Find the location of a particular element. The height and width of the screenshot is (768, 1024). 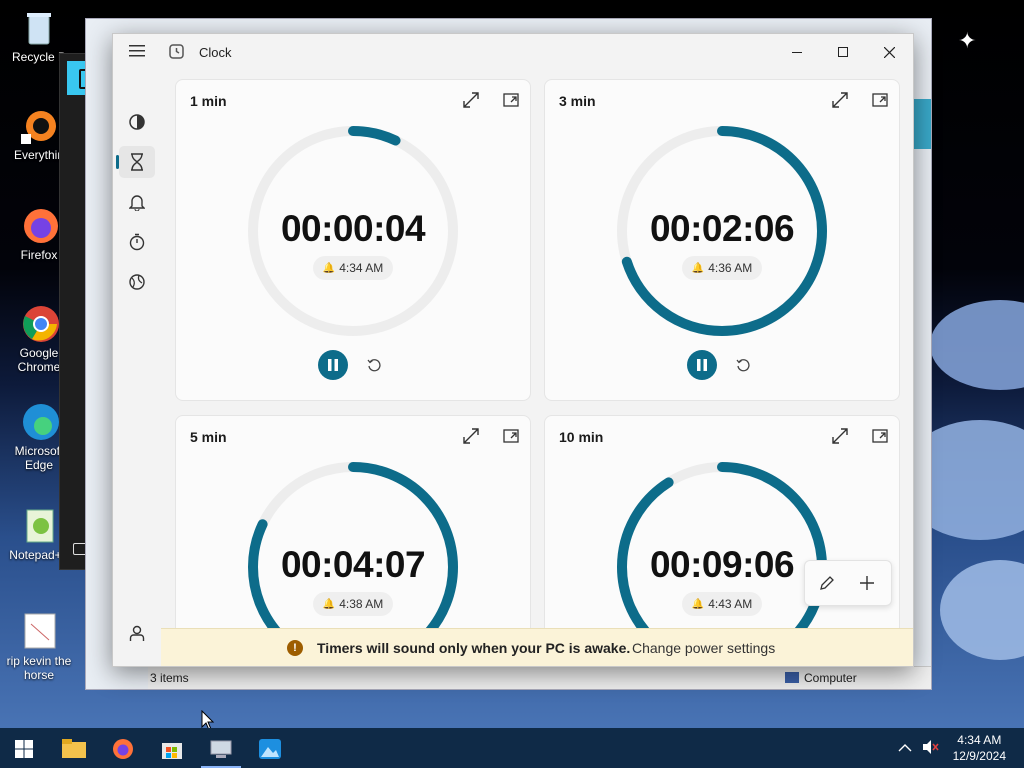

nav-world-clock is located at coordinates (137, 282).